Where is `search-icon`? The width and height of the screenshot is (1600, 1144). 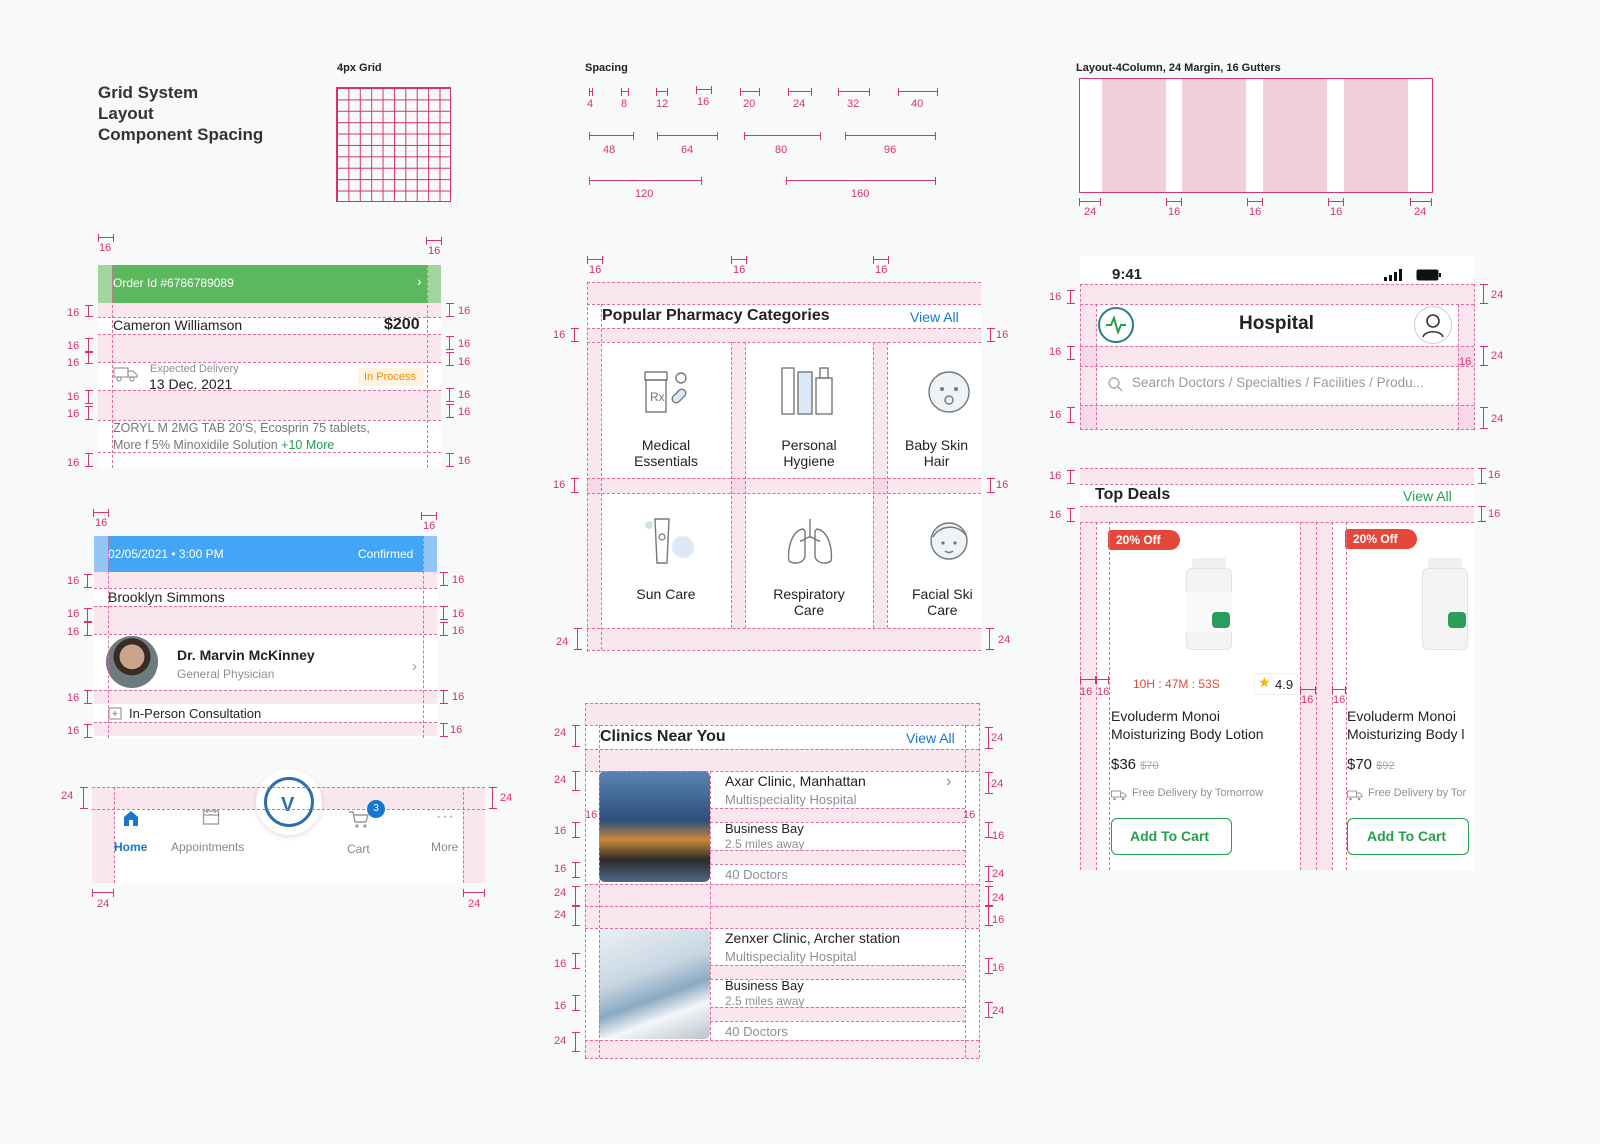
search-icon is located at coordinates (1115, 386).